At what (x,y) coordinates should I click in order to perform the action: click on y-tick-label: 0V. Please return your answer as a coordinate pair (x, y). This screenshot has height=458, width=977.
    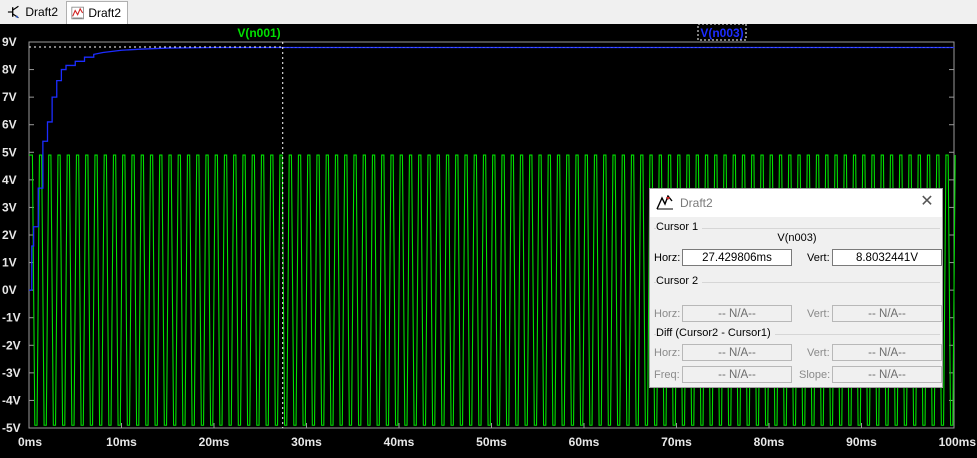
    Looking at the image, I should click on (9, 290).